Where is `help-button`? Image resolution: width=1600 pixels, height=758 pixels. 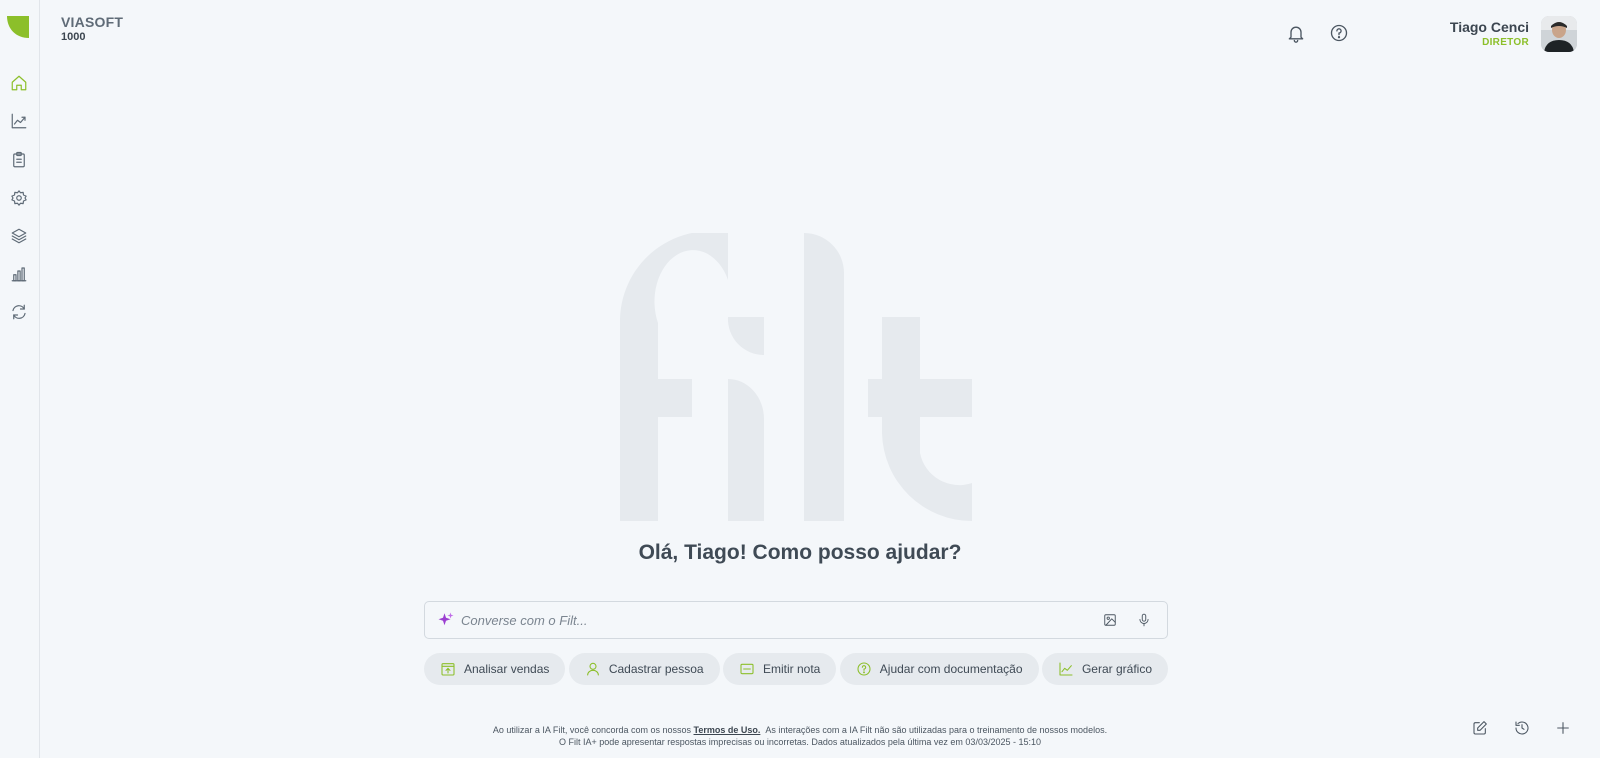
help-button is located at coordinates (1340, 34).